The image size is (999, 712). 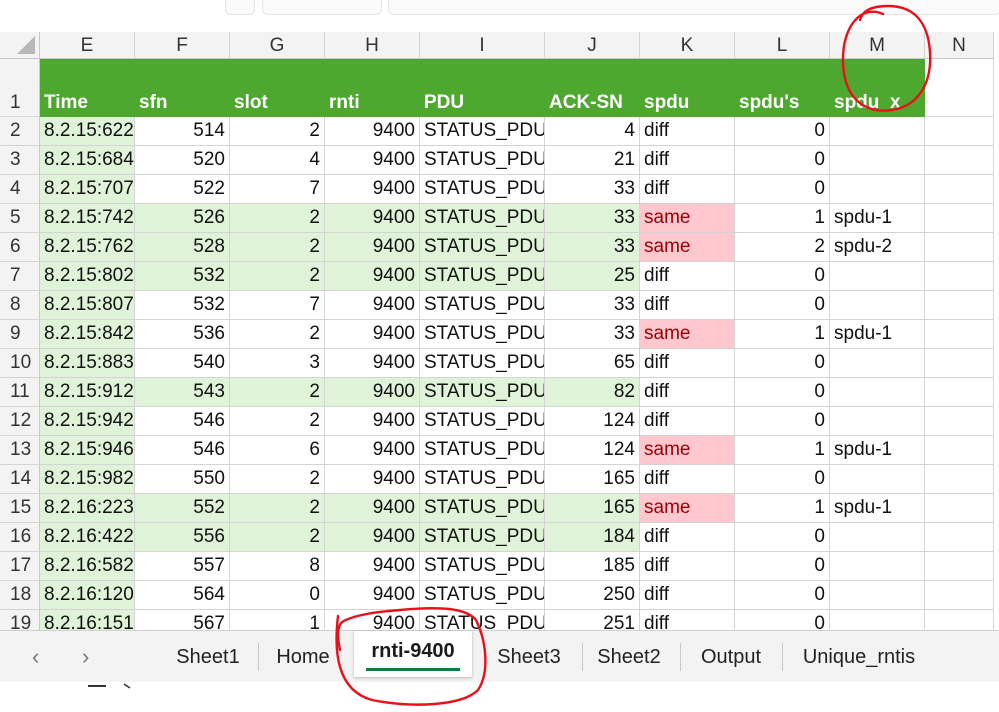 I want to click on cell-ack: 4, so click(x=592, y=131).